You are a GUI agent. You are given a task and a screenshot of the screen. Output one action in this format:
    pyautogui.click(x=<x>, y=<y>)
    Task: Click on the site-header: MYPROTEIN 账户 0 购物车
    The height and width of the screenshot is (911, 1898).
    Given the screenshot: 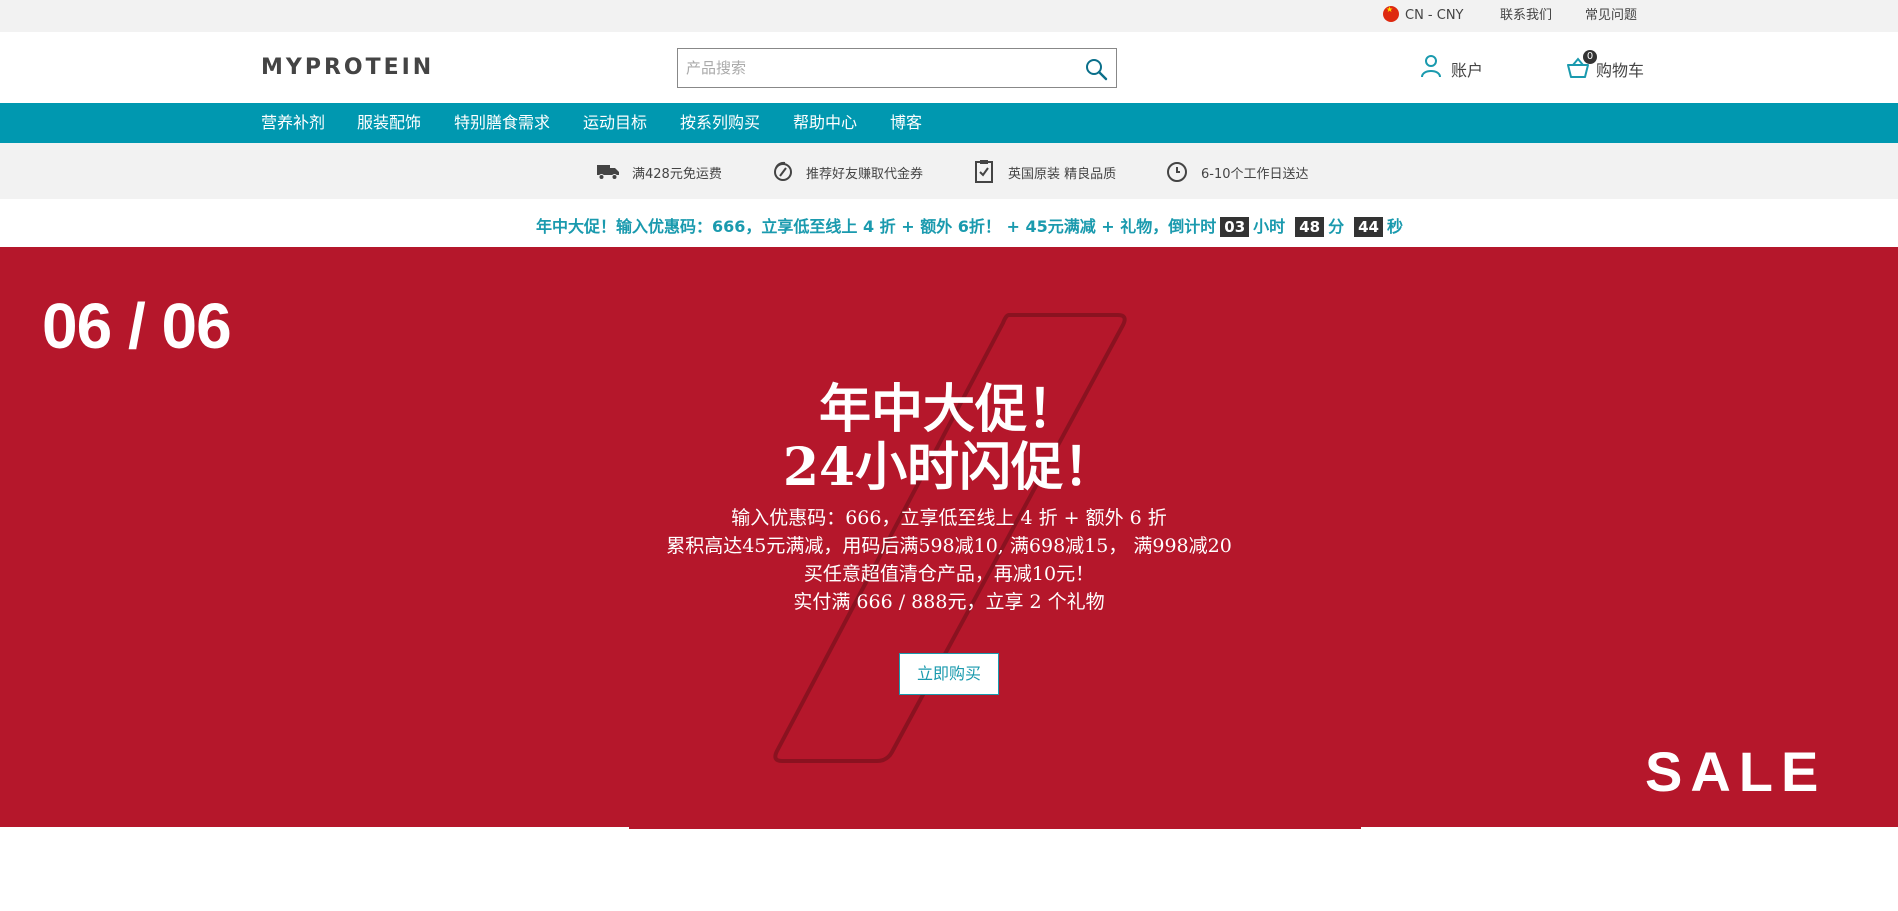 What is the action you would take?
    pyautogui.click(x=949, y=67)
    